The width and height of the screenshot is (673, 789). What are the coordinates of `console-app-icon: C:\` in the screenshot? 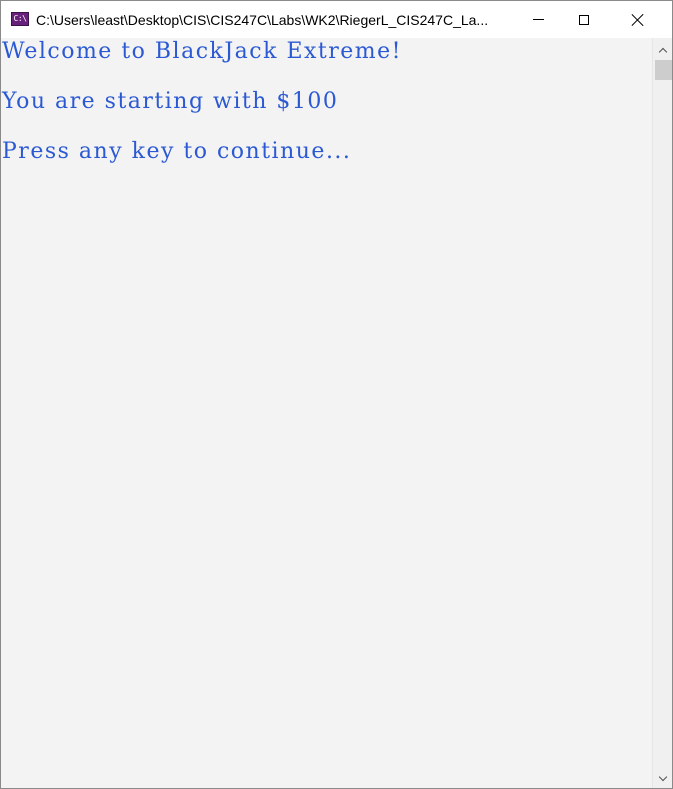 It's located at (20, 19).